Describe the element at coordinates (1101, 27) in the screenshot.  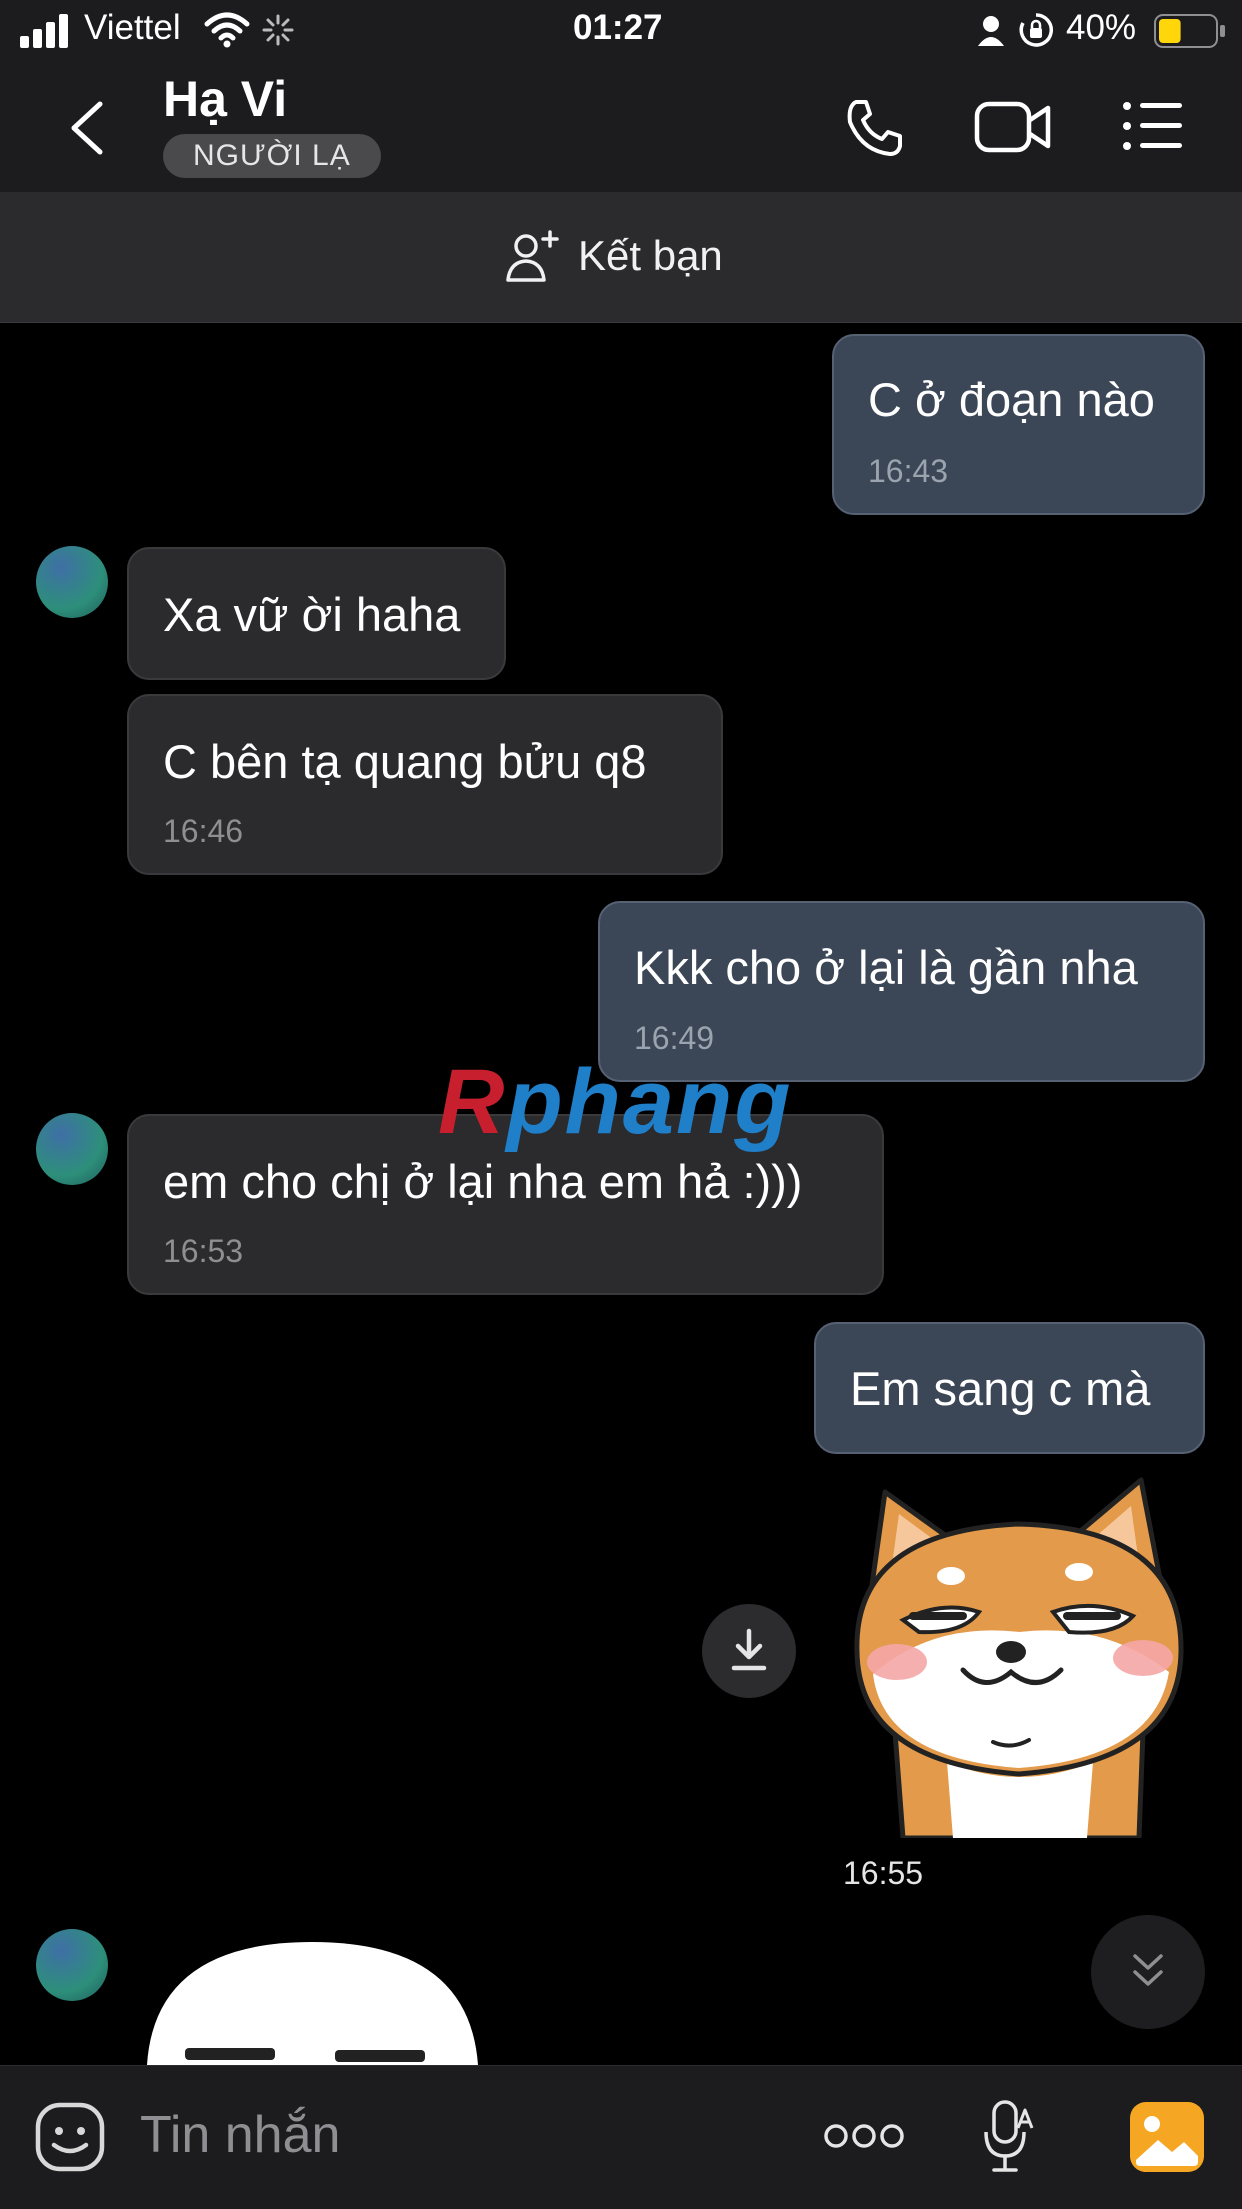
I see `battery-percent: 40%` at that location.